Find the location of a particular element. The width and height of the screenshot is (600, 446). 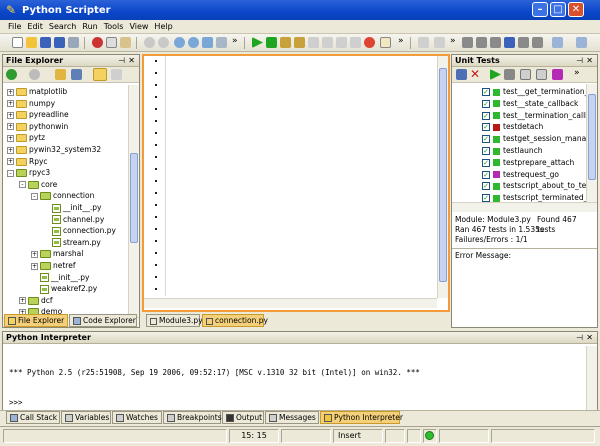

select-failed-icon is located at coordinates (557, 74).